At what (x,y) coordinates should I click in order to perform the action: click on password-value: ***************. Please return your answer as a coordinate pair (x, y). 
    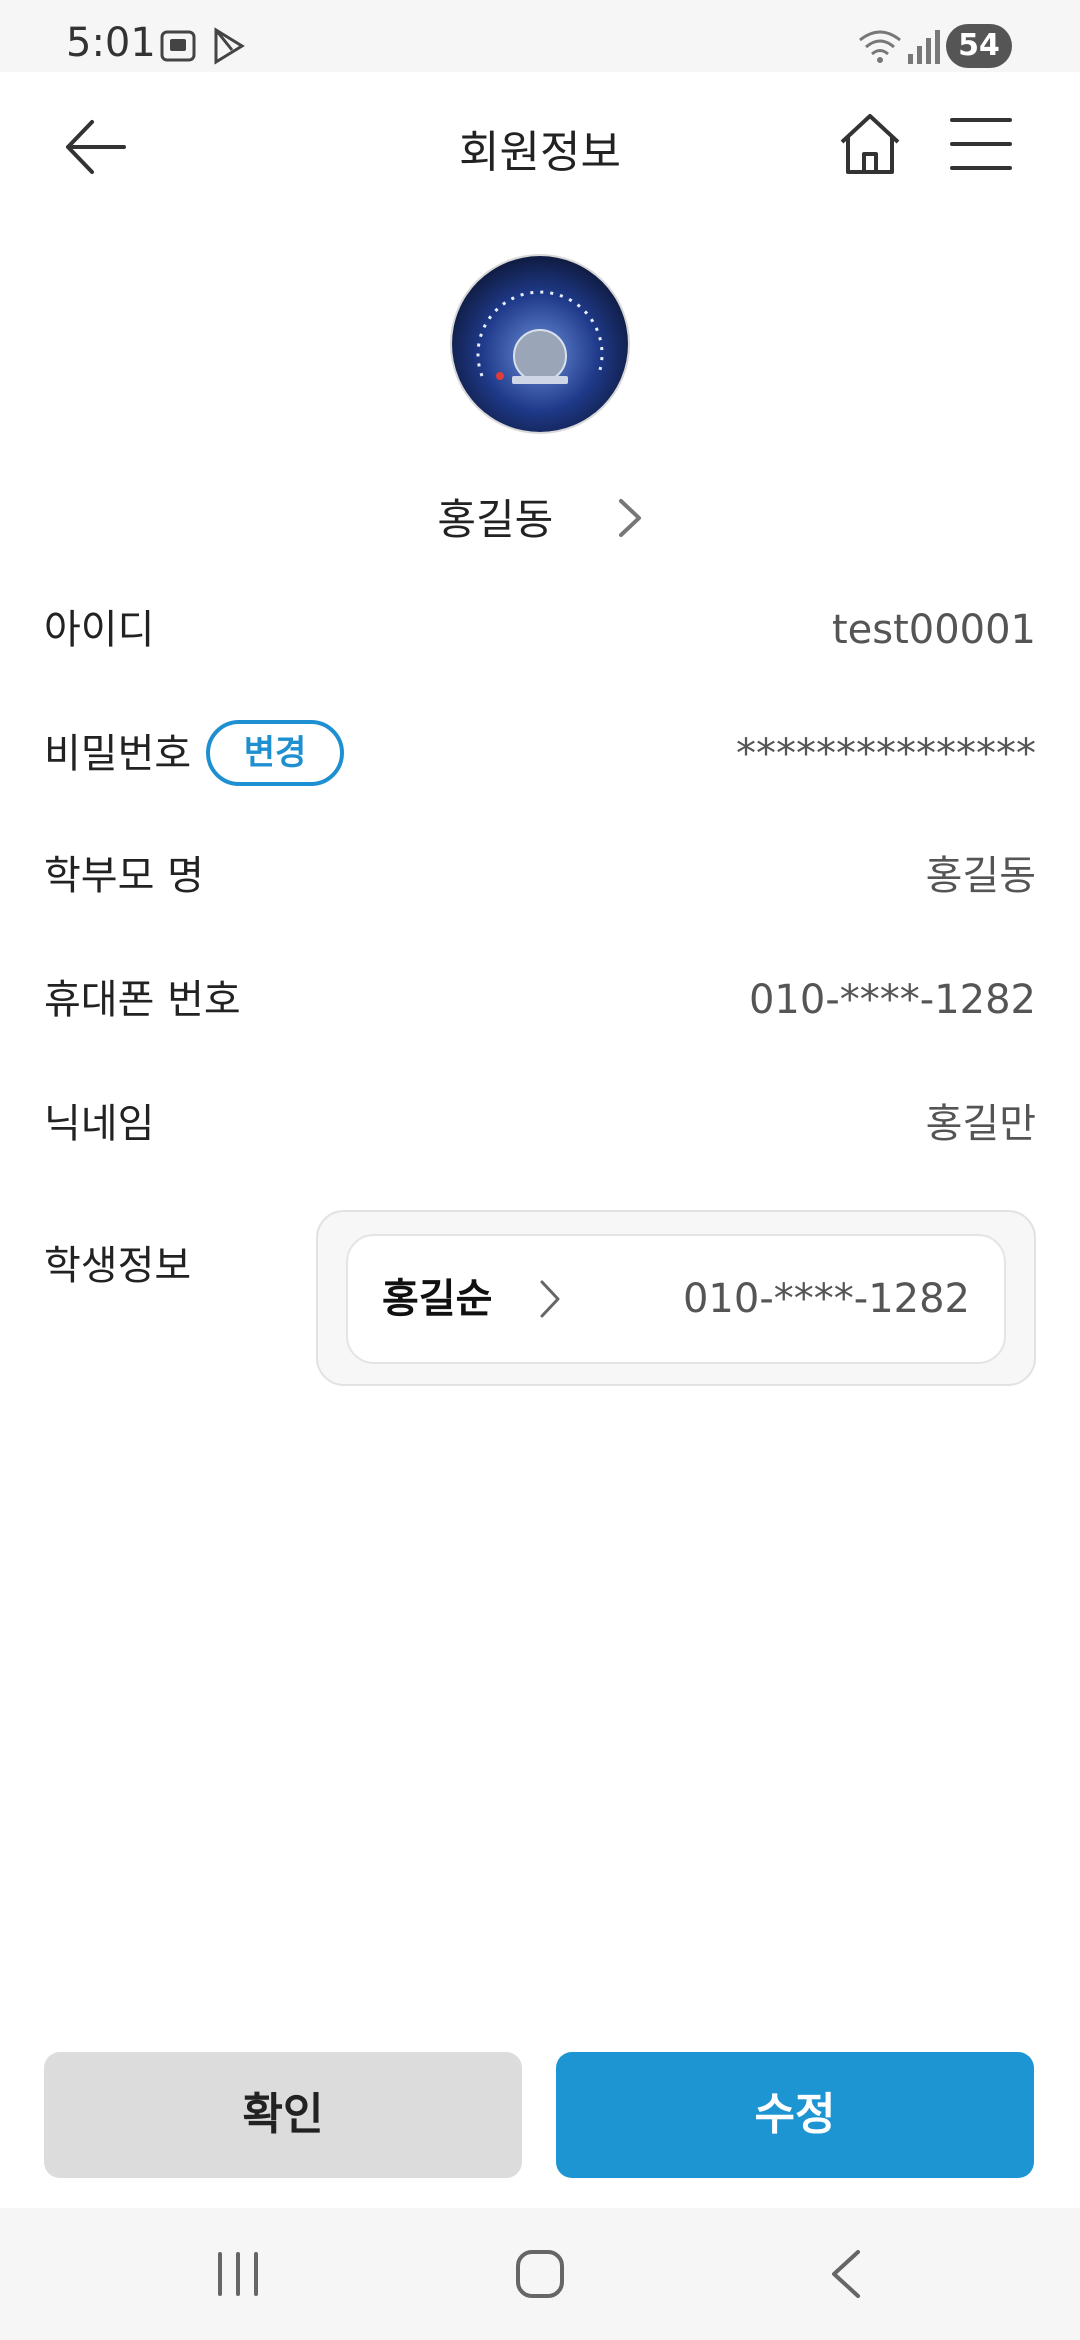
    Looking at the image, I should click on (886, 754).